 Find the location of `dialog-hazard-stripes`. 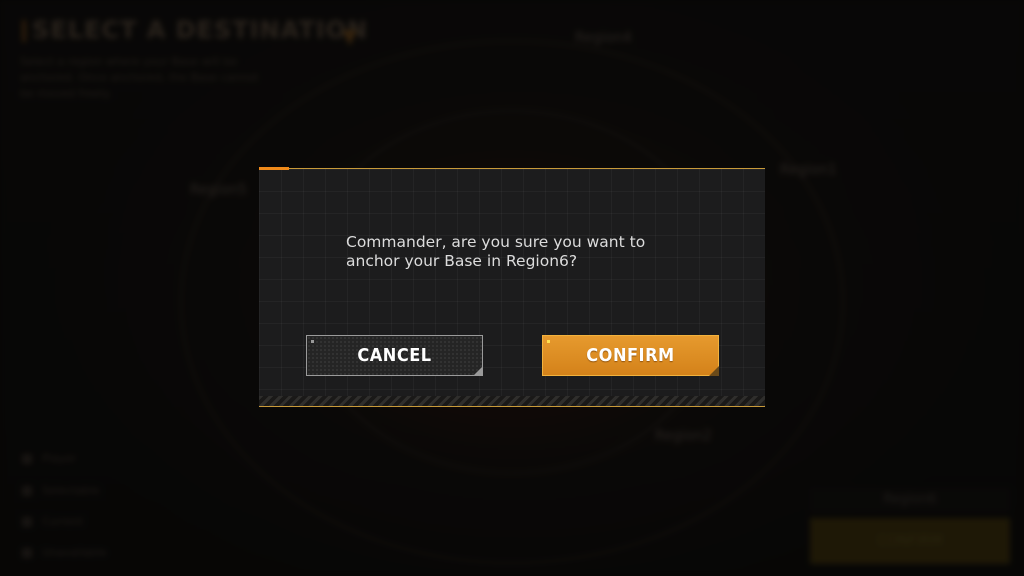

dialog-hazard-stripes is located at coordinates (512, 401).